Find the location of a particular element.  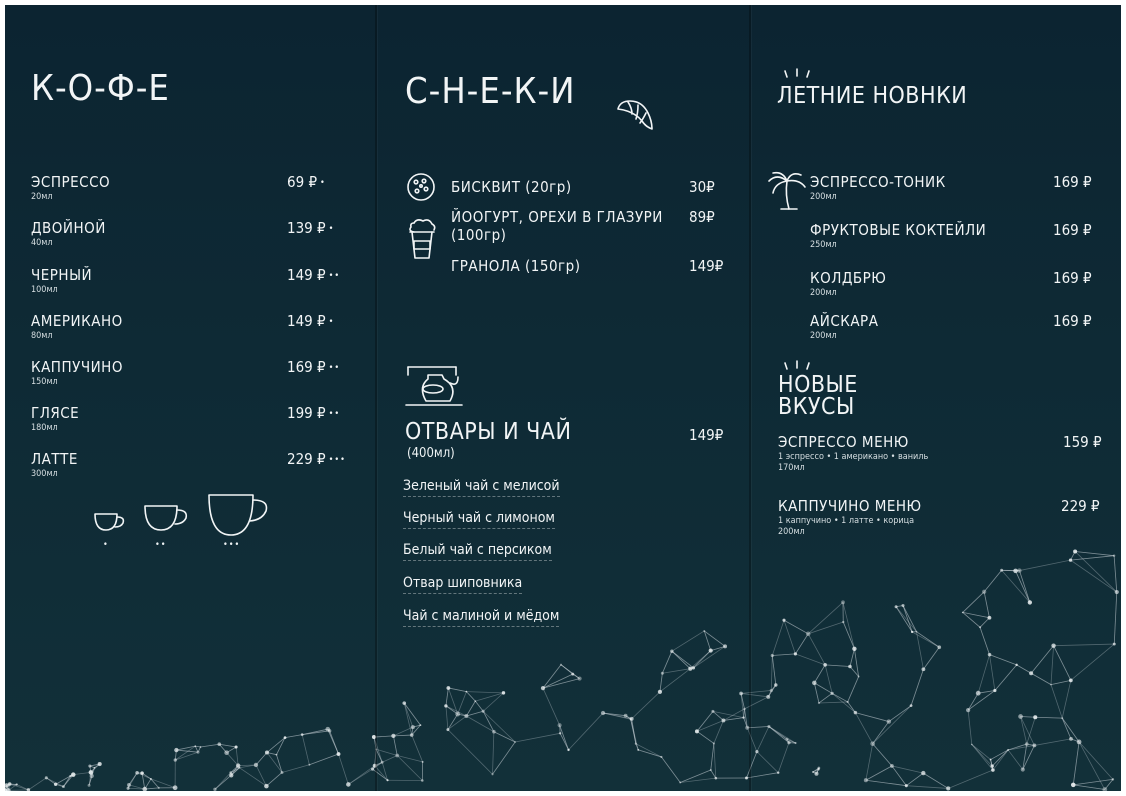

small-cup-icon is located at coordinates (109, 522).